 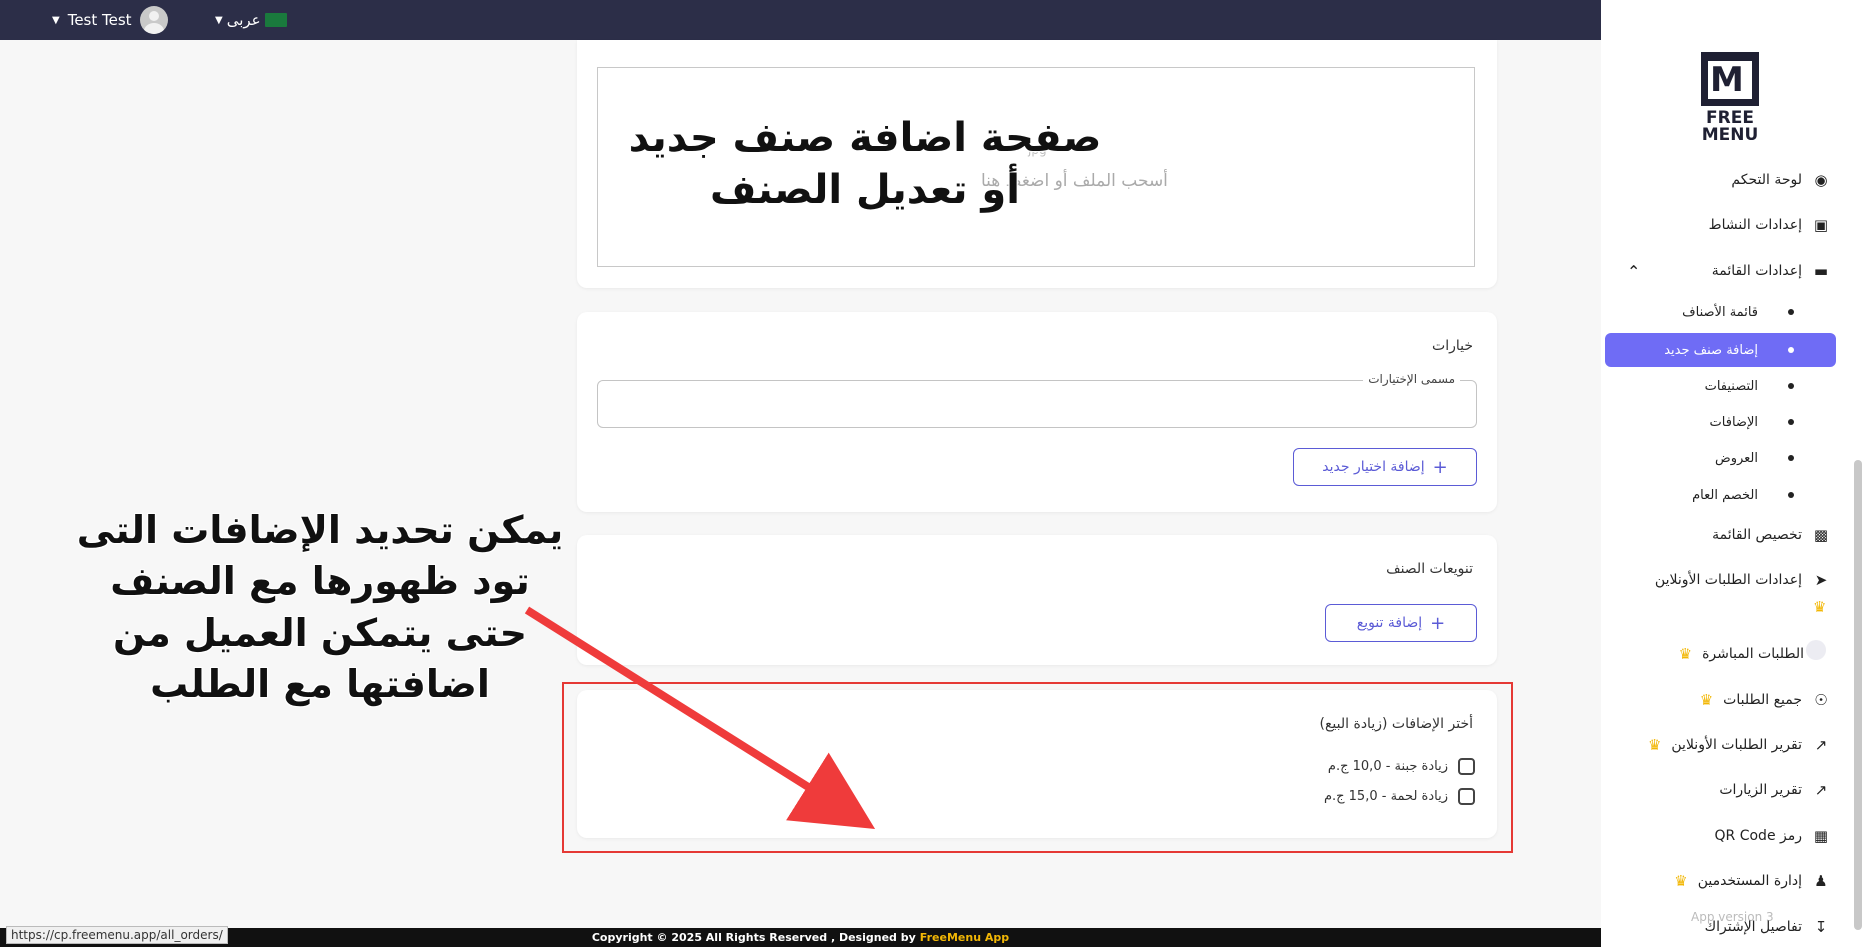 What do you see at coordinates (800, 20) in the screenshot?
I see `top-bar: ▼ Test Test ▼ عربى` at bounding box center [800, 20].